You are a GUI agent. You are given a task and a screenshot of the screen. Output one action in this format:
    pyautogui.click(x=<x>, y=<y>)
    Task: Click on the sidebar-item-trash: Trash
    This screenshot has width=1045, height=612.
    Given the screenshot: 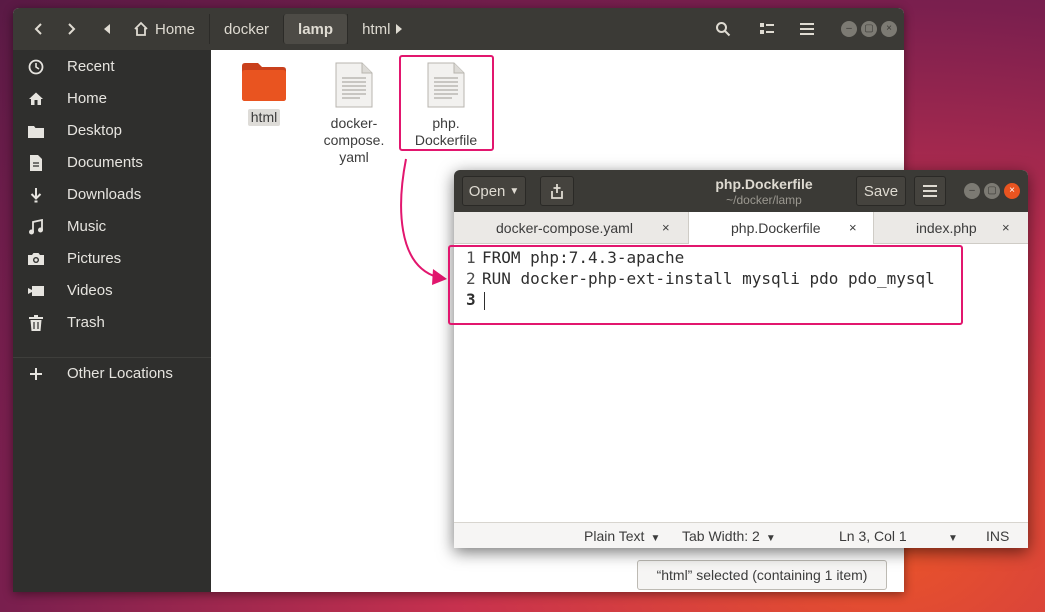 What is the action you would take?
    pyautogui.click(x=112, y=323)
    